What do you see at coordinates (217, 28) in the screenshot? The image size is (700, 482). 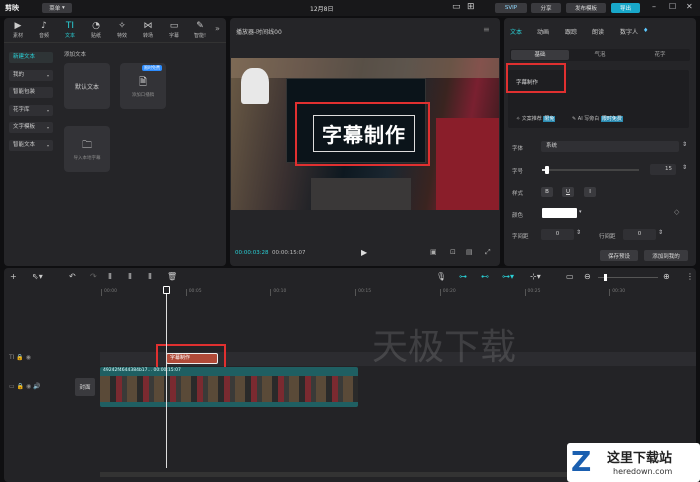 I see `more-tabs-icon: »` at bounding box center [217, 28].